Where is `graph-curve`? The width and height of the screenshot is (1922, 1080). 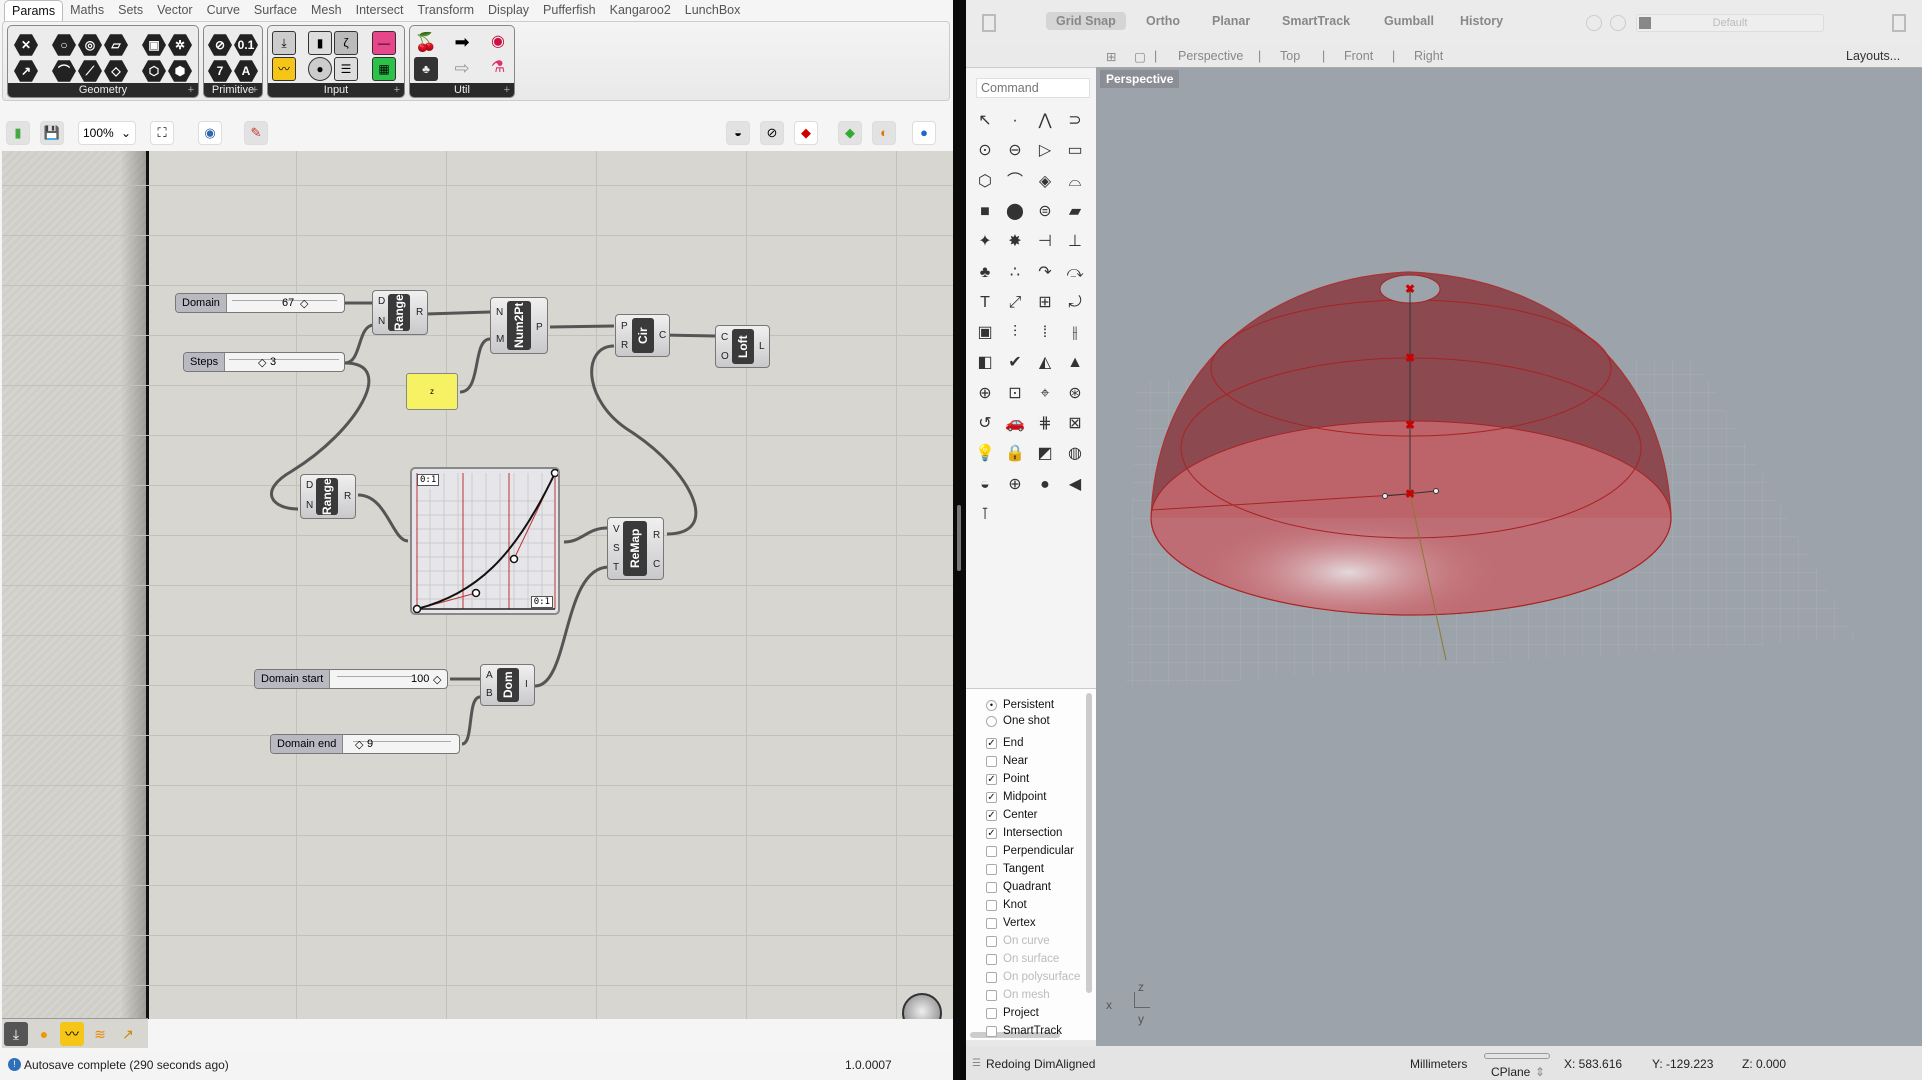 graph-curve is located at coordinates (485, 541).